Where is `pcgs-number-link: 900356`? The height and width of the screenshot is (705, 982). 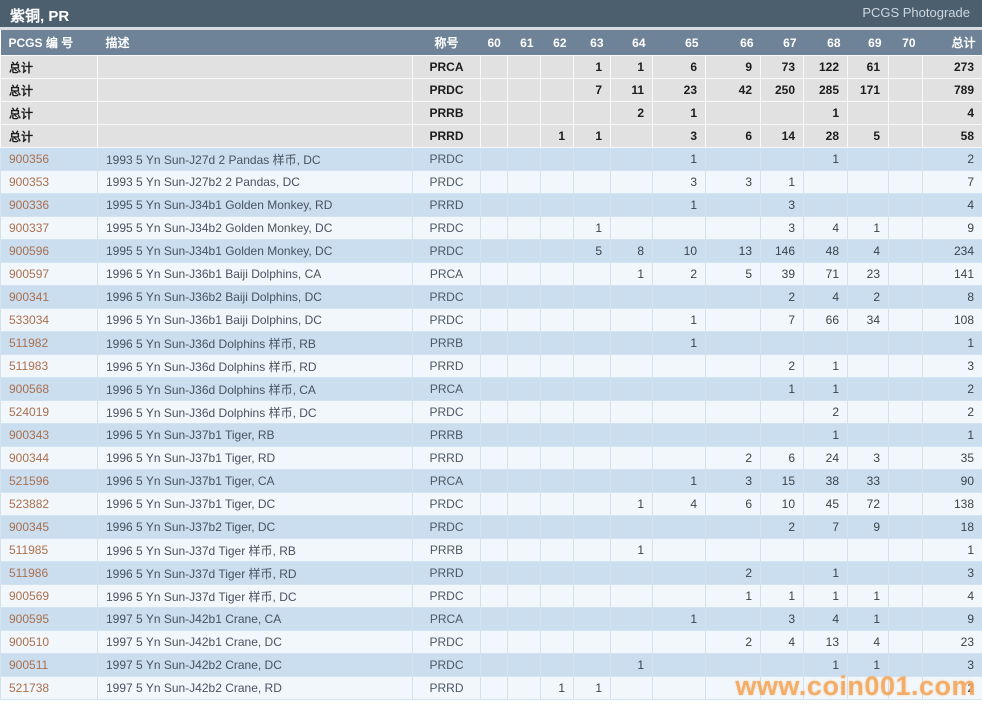 pcgs-number-link: 900356 is located at coordinates (49, 159).